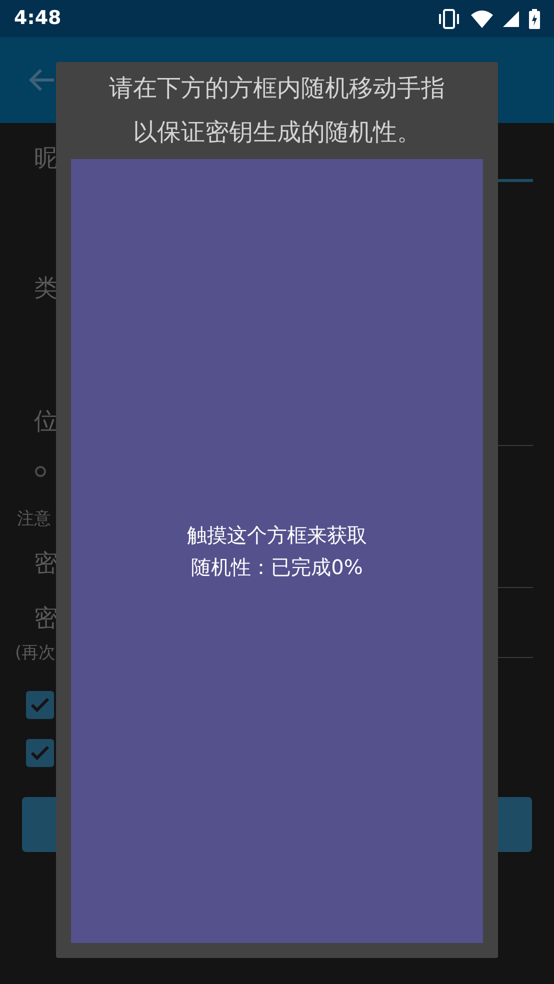 Image resolution: width=554 pixels, height=984 pixels. I want to click on dialog-message: 请在下方的方框内随机移动手指 以保证密钥生成的随机性。, so click(277, 110).